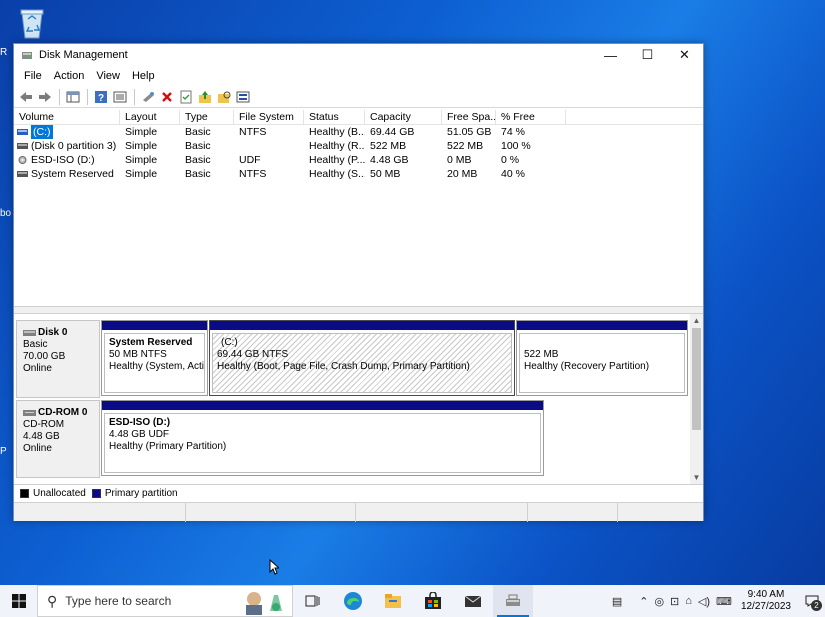  Describe the element at coordinates (22, 146) in the screenshot. I see `volume-icon` at that location.